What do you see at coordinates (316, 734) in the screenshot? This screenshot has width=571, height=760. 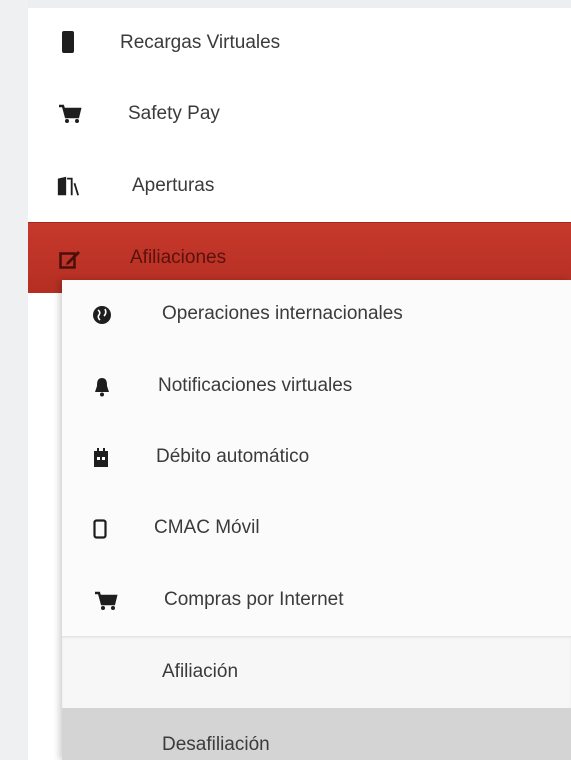 I see `submenu-item-desafiliacion: Desafiliación` at bounding box center [316, 734].